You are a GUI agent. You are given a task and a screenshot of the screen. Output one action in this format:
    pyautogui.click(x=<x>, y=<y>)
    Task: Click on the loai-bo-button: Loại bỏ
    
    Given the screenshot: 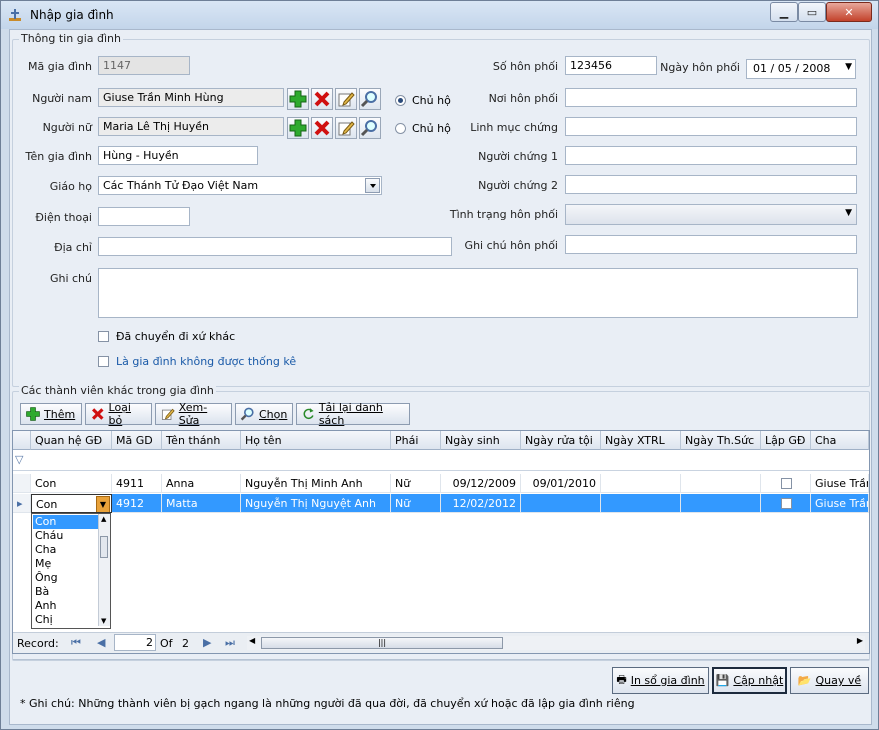 What is the action you would take?
    pyautogui.click(x=118, y=414)
    